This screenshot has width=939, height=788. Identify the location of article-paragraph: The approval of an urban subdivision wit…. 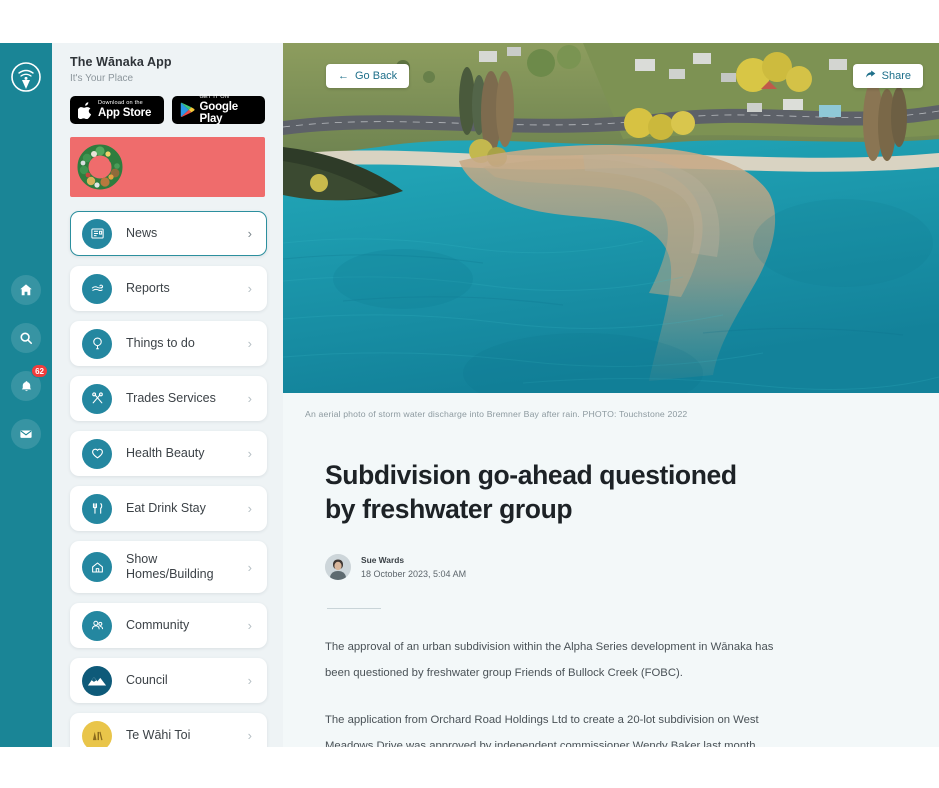
(549, 660).